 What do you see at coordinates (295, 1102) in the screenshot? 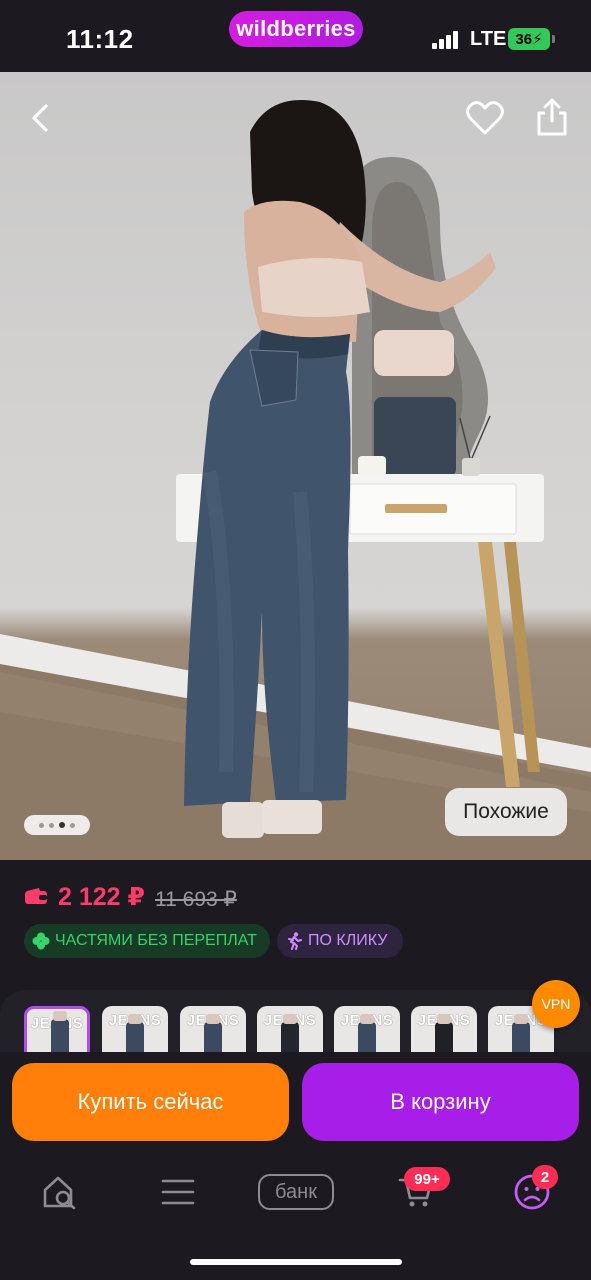
I see `action-area: Купить сейчас В корзину` at bounding box center [295, 1102].